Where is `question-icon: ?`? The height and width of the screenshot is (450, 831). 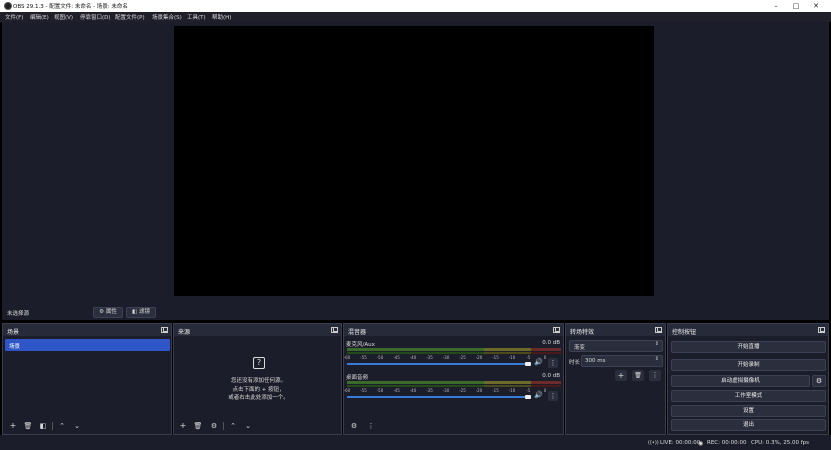 question-icon: ? is located at coordinates (259, 363).